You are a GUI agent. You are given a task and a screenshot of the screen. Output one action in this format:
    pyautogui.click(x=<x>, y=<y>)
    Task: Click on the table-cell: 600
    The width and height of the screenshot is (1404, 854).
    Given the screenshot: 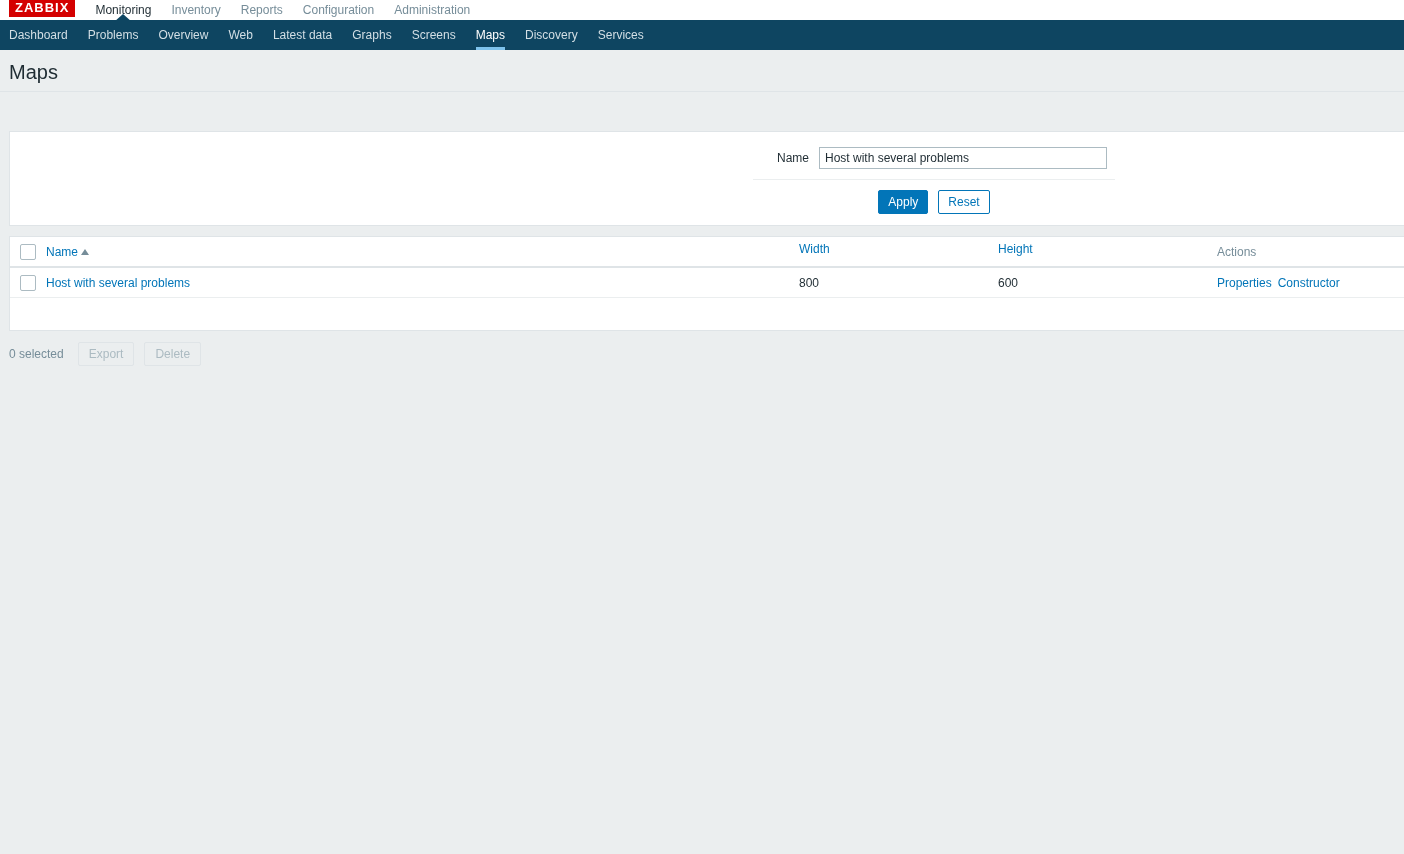 What is the action you would take?
    pyautogui.click(x=1008, y=282)
    